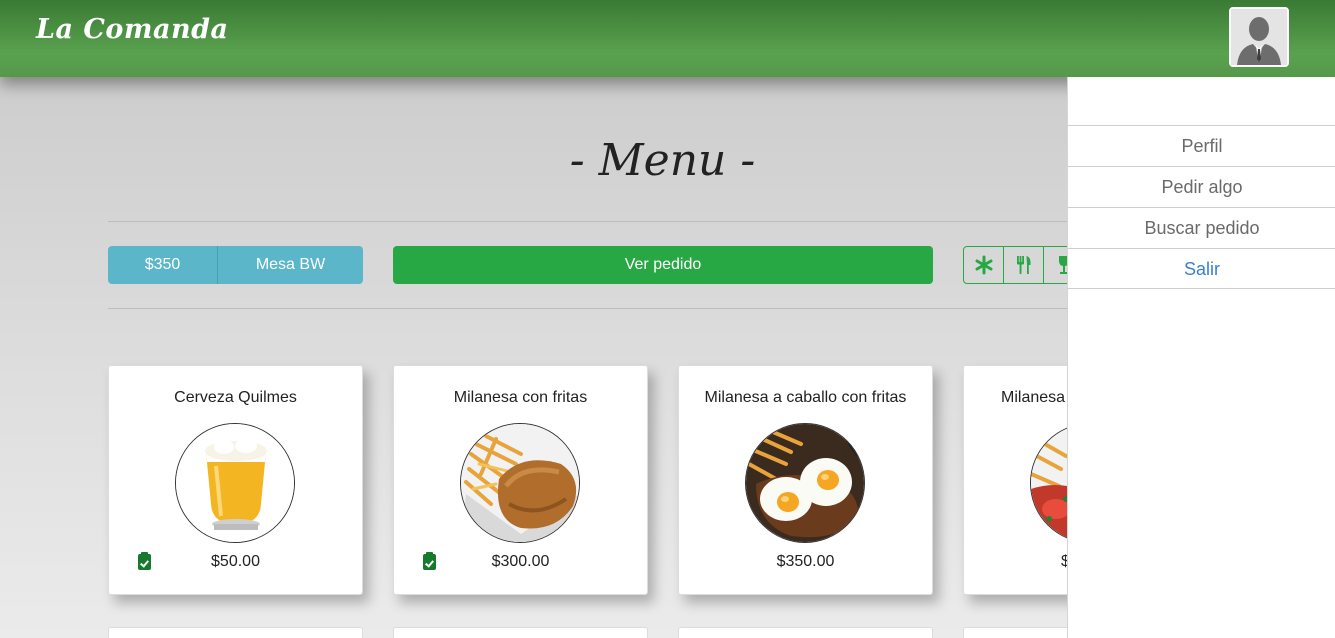 This screenshot has height=638, width=1335. Describe the element at coordinates (1201, 145) in the screenshot. I see `side-menu-profile: Perfil` at that location.